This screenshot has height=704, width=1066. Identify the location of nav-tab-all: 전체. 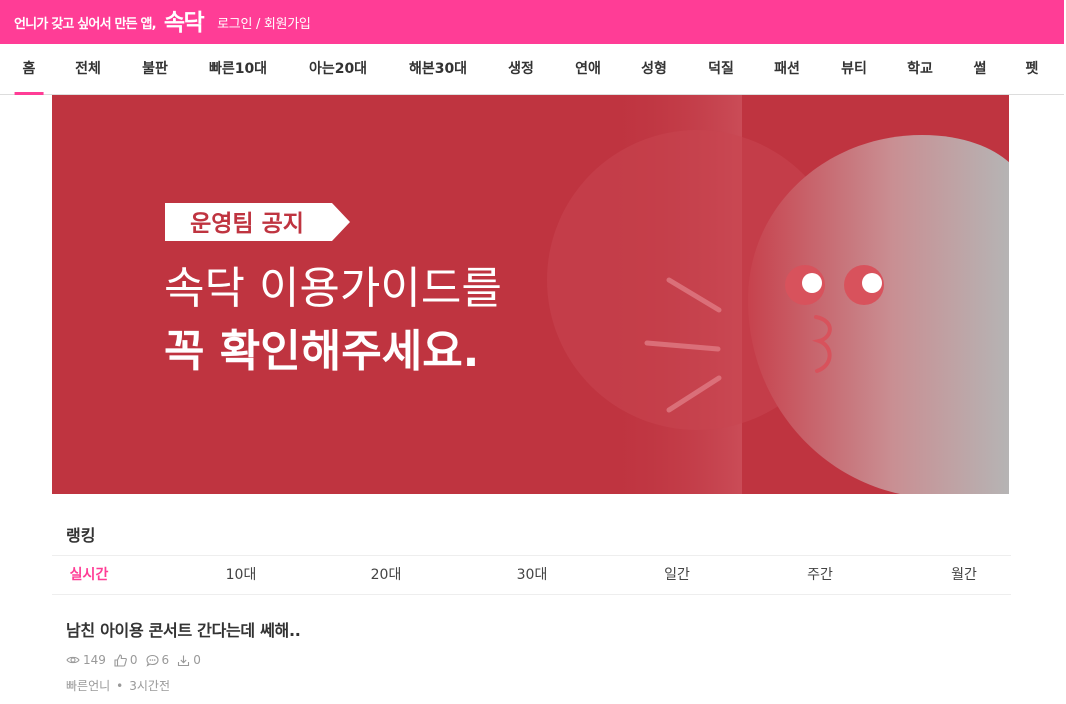
(88, 69).